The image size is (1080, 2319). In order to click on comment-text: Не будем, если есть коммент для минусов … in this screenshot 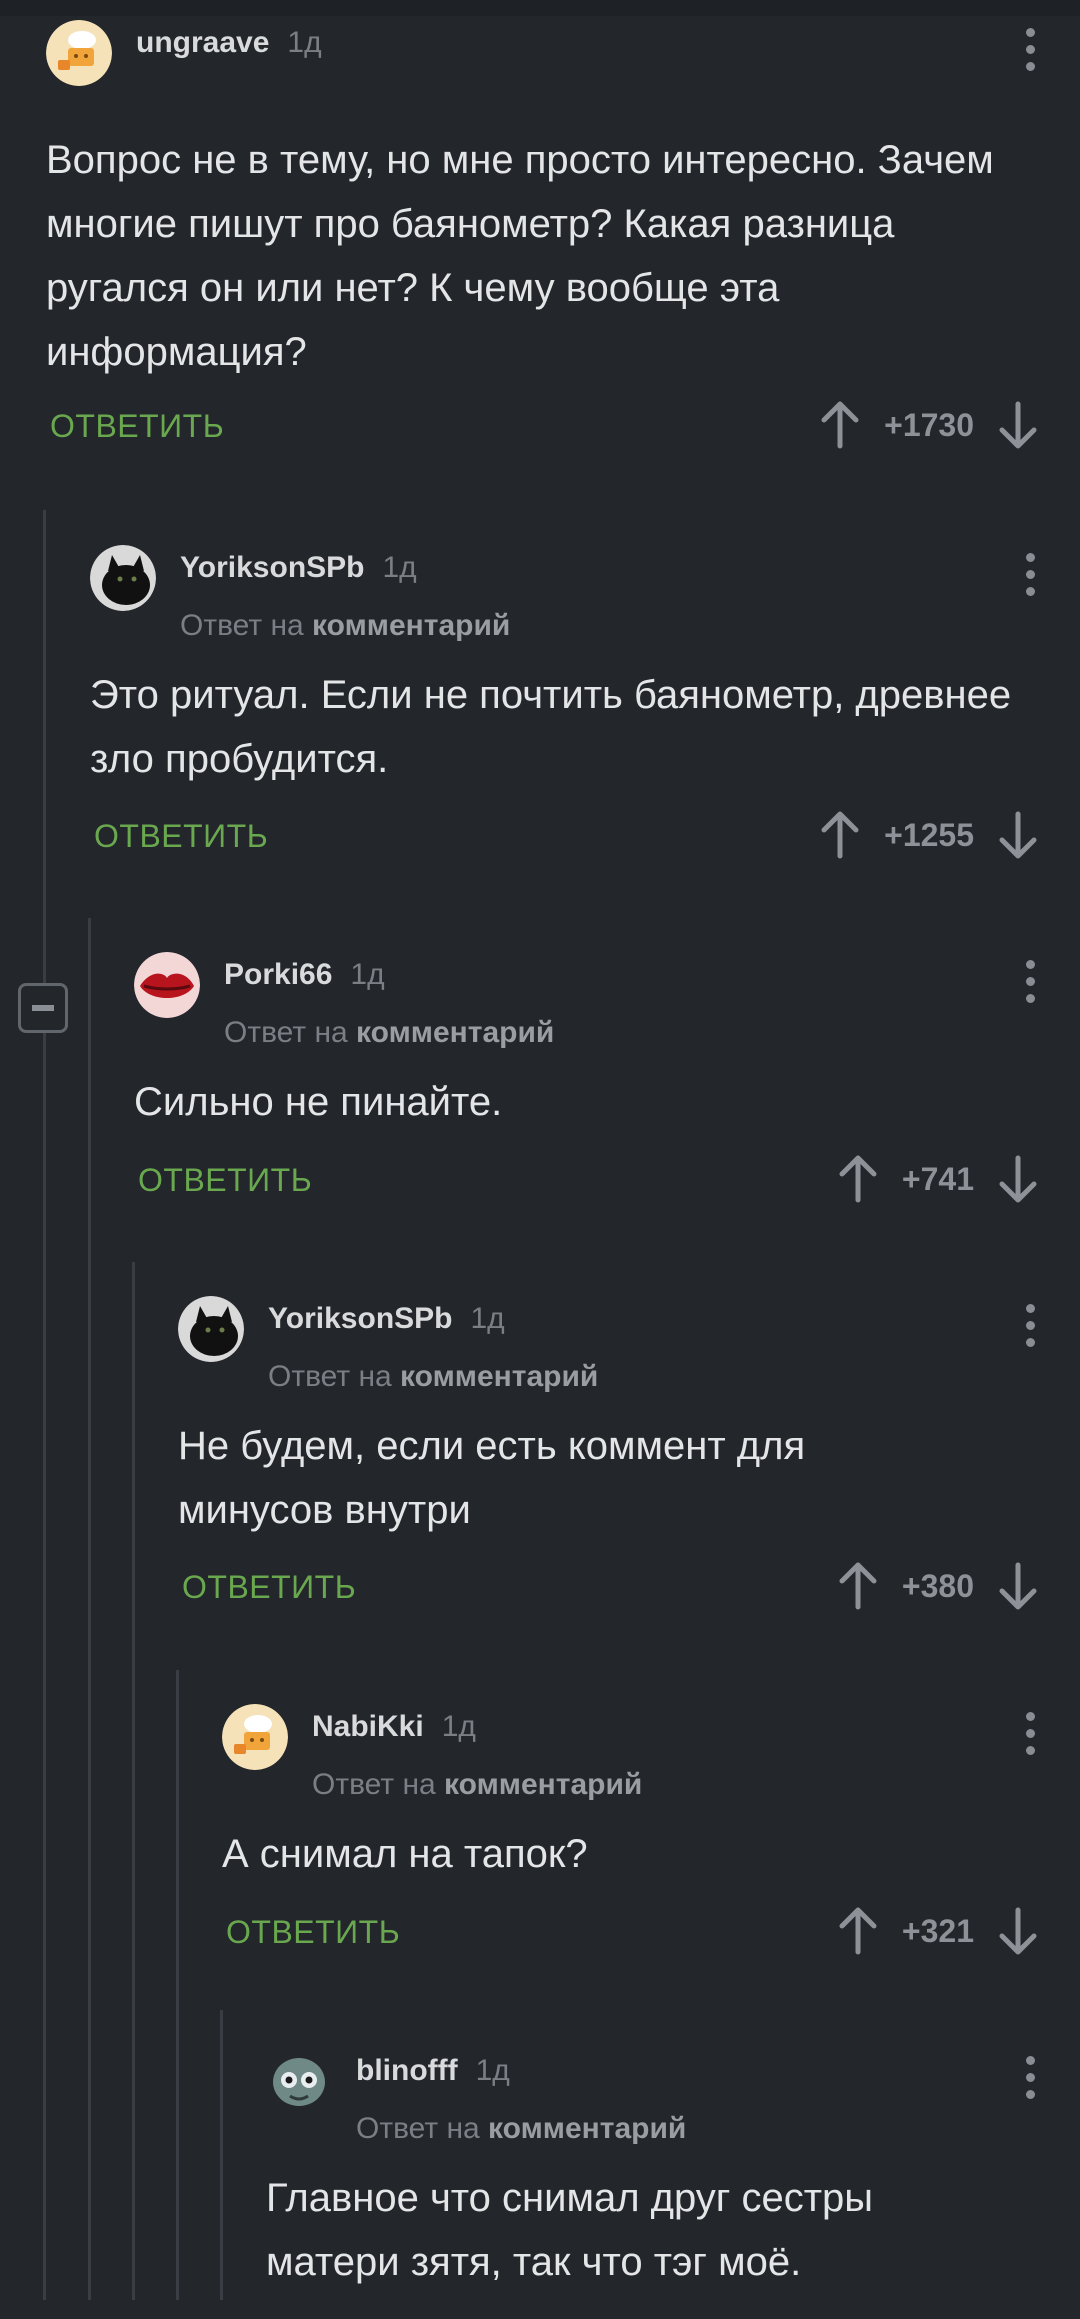, I will do `click(492, 1478)`.